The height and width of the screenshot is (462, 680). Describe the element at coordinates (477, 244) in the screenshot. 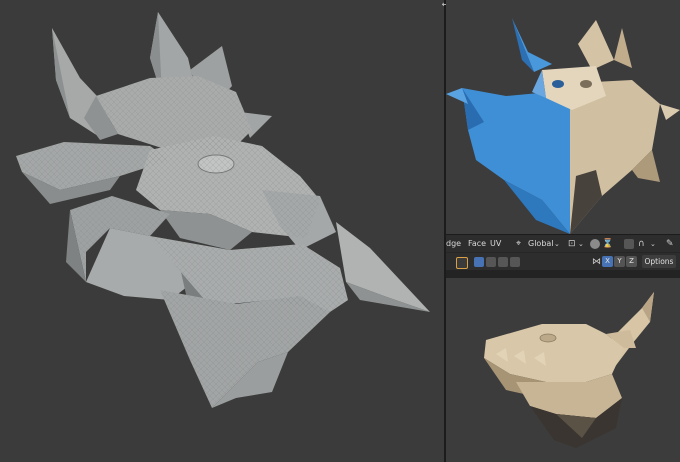

I see `menu-face: Face` at that location.